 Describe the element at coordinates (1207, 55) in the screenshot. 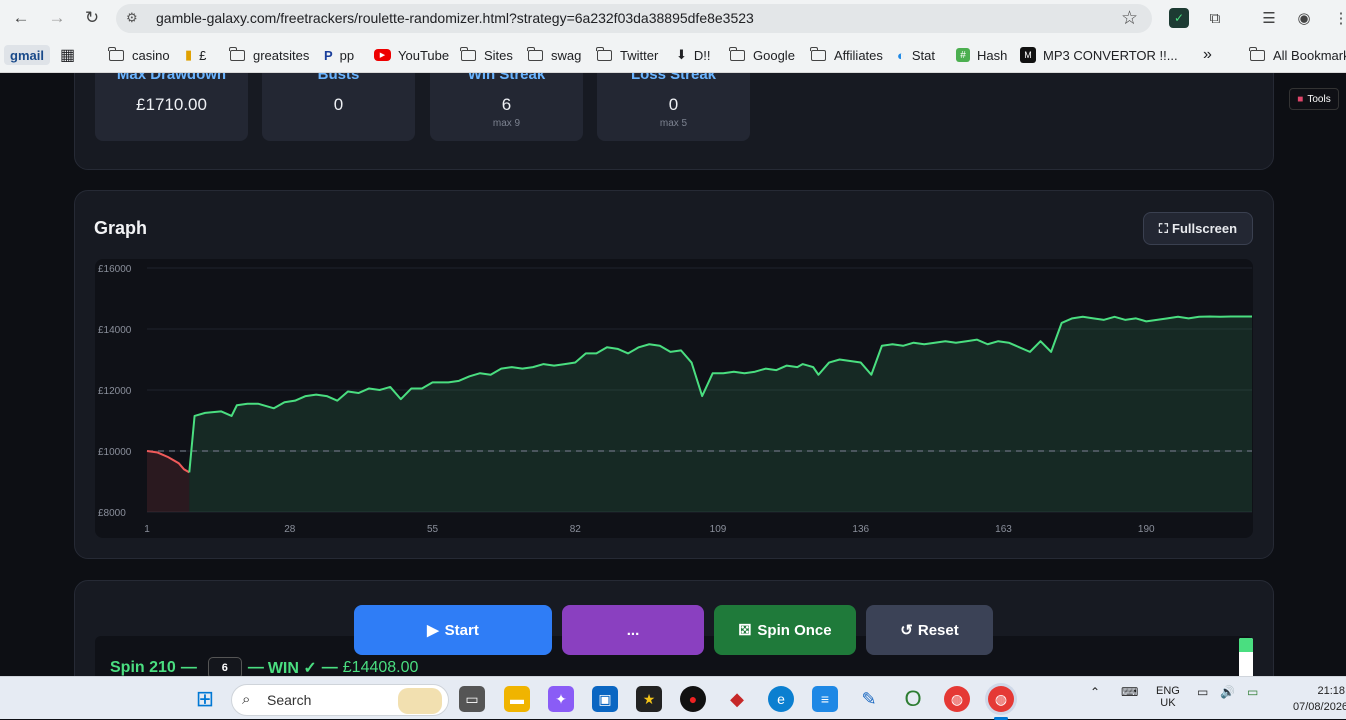

I see `bookmarks-overflow-icon: »` at that location.